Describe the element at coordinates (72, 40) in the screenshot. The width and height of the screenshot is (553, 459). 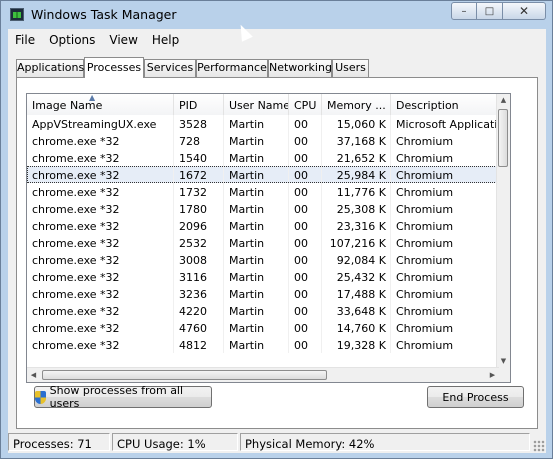
I see `menu-options: Options` at that location.